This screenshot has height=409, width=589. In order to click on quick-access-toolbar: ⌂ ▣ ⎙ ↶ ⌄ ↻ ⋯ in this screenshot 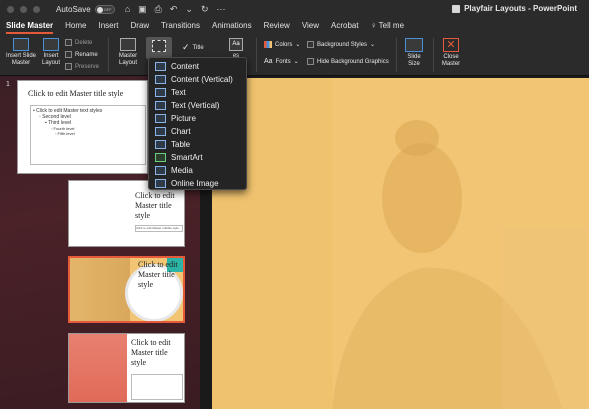, I will do `click(175, 9)`.